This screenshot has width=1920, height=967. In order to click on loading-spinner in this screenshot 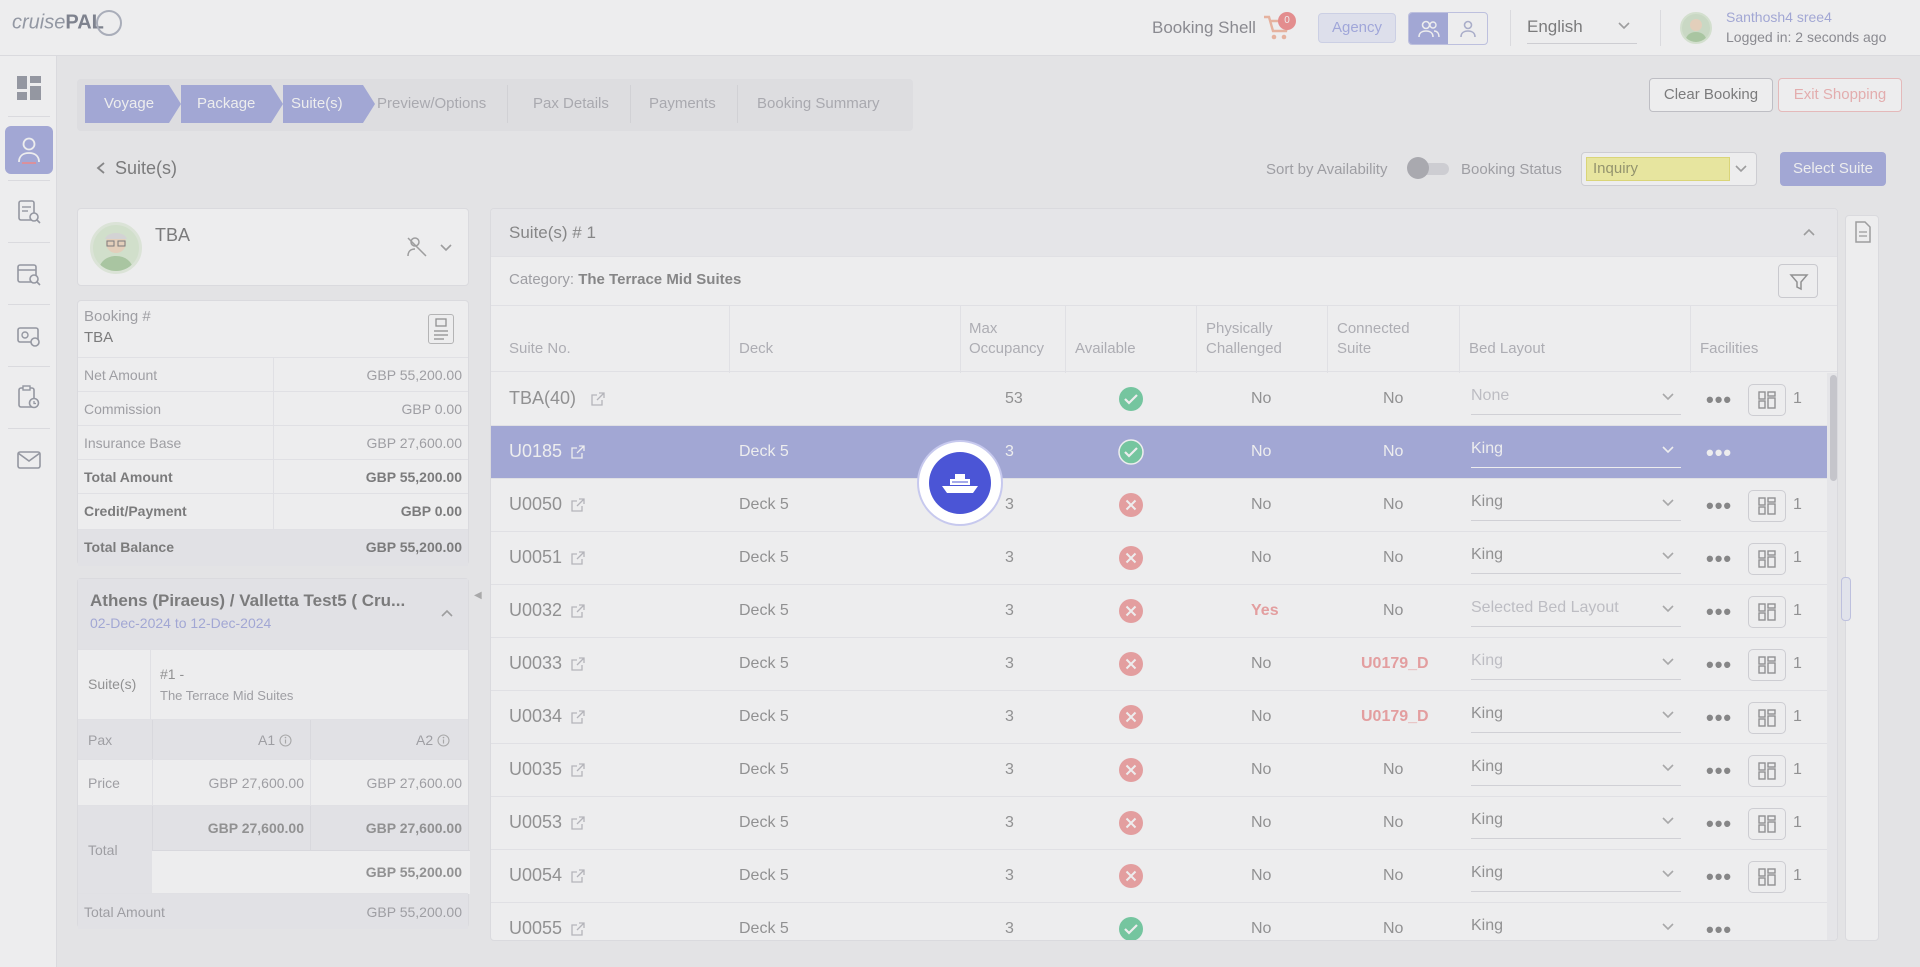, I will do `click(960, 483)`.